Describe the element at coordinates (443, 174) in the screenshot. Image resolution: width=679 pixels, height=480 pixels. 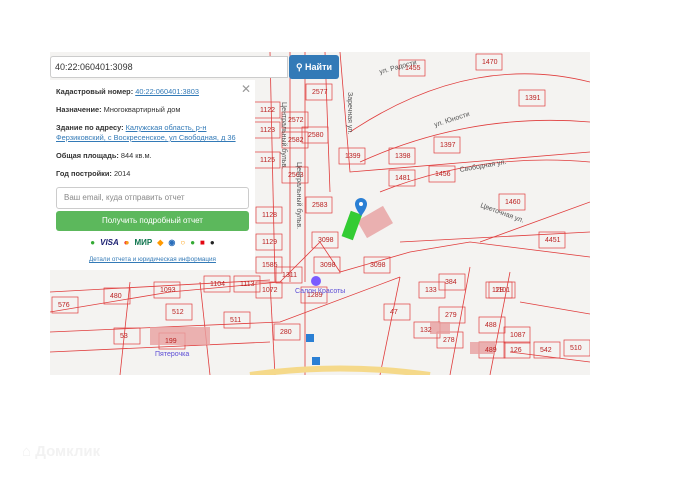
I see `parcel-number: 1456` at that location.